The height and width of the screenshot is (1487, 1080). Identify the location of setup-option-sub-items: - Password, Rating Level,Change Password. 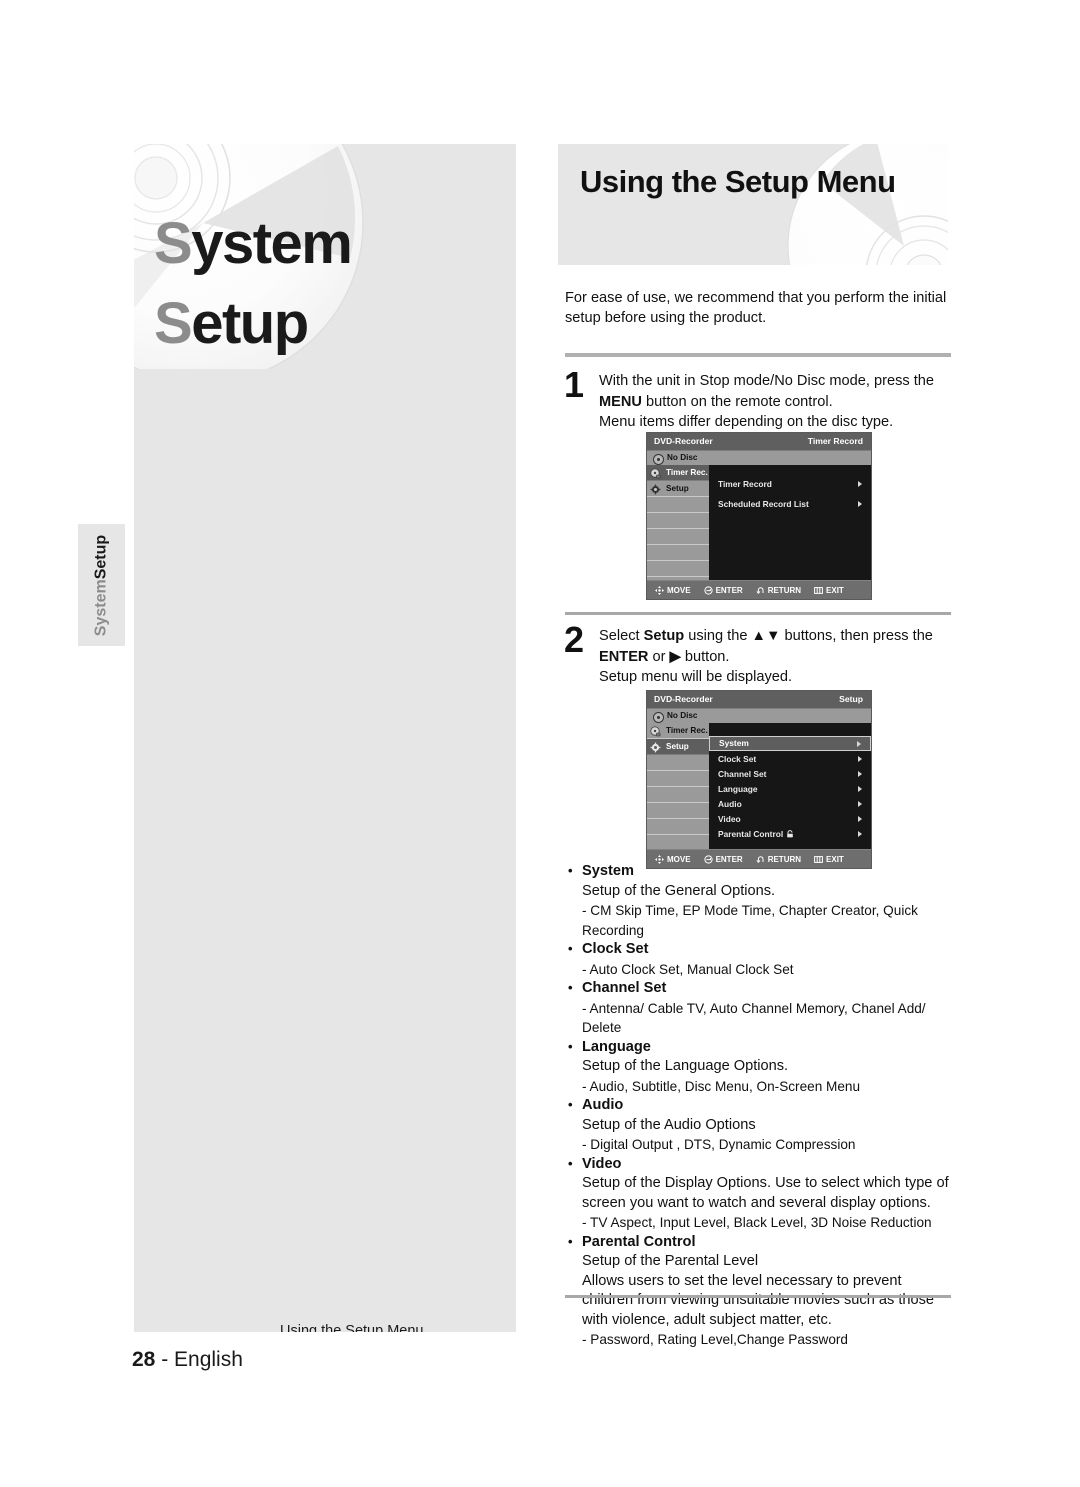
(715, 1339).